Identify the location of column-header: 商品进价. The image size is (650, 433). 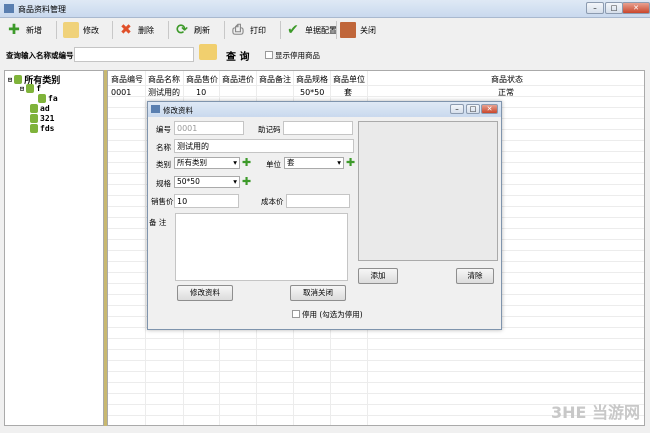
(238, 79).